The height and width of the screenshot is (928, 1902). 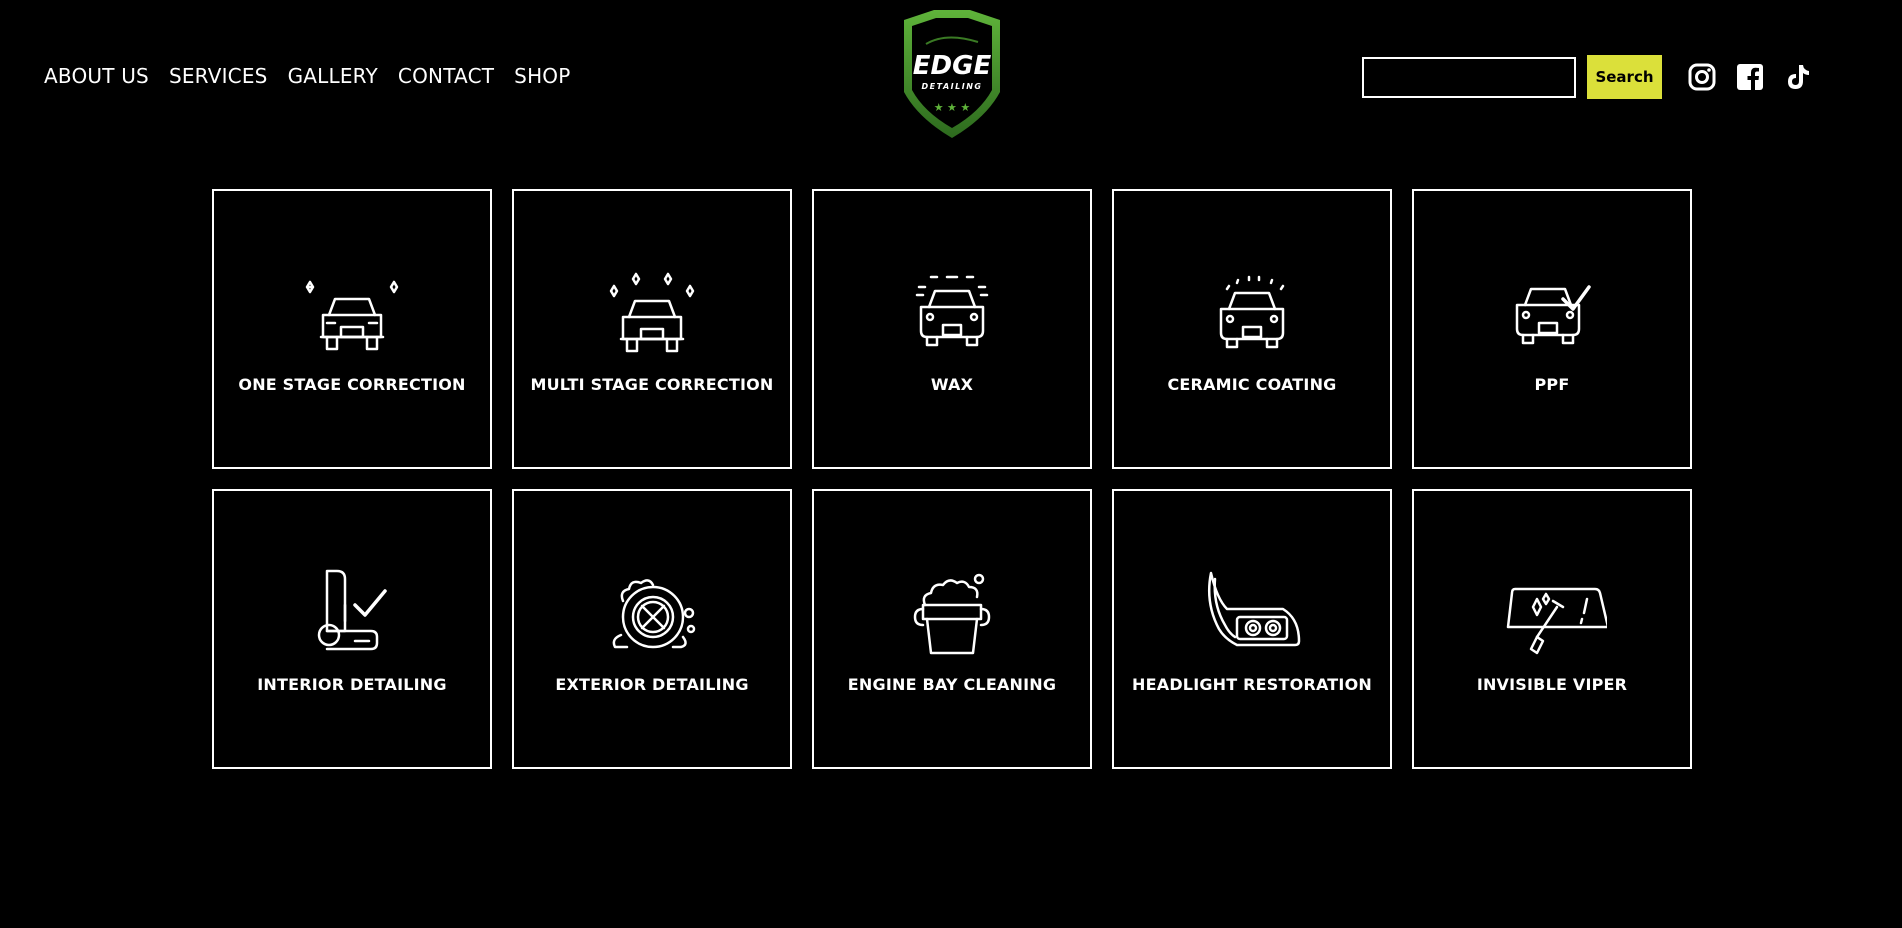 I want to click on facebook-icon, so click(x=1750, y=77).